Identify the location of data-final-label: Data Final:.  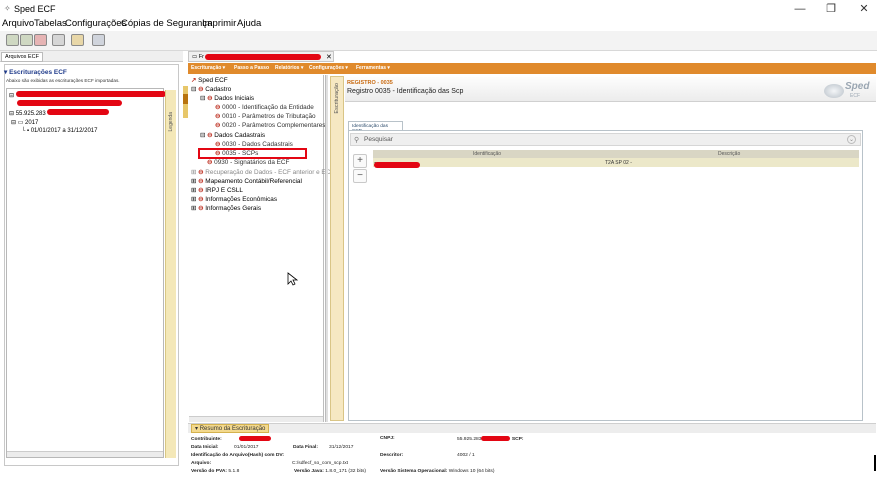
(306, 447).